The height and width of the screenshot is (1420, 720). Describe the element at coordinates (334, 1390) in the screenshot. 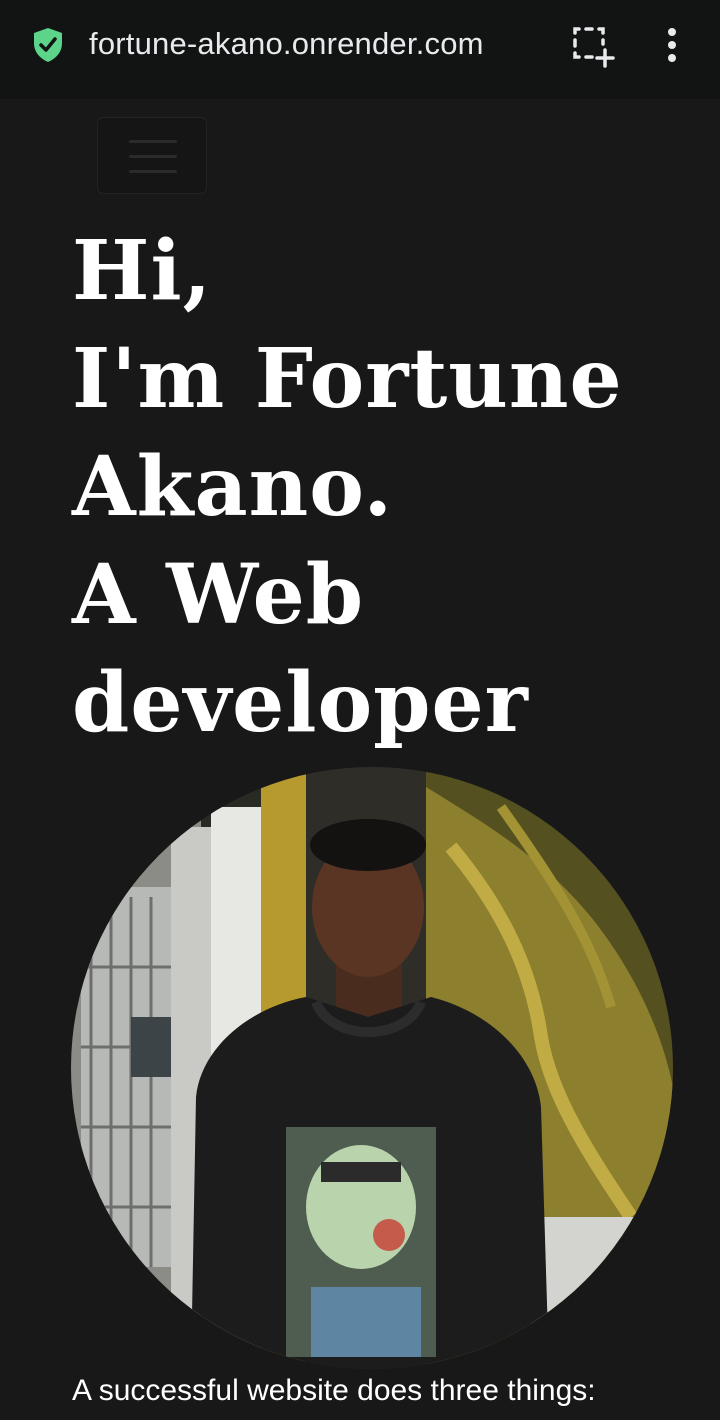

I see `intro-text: A successful website does three things:` at that location.